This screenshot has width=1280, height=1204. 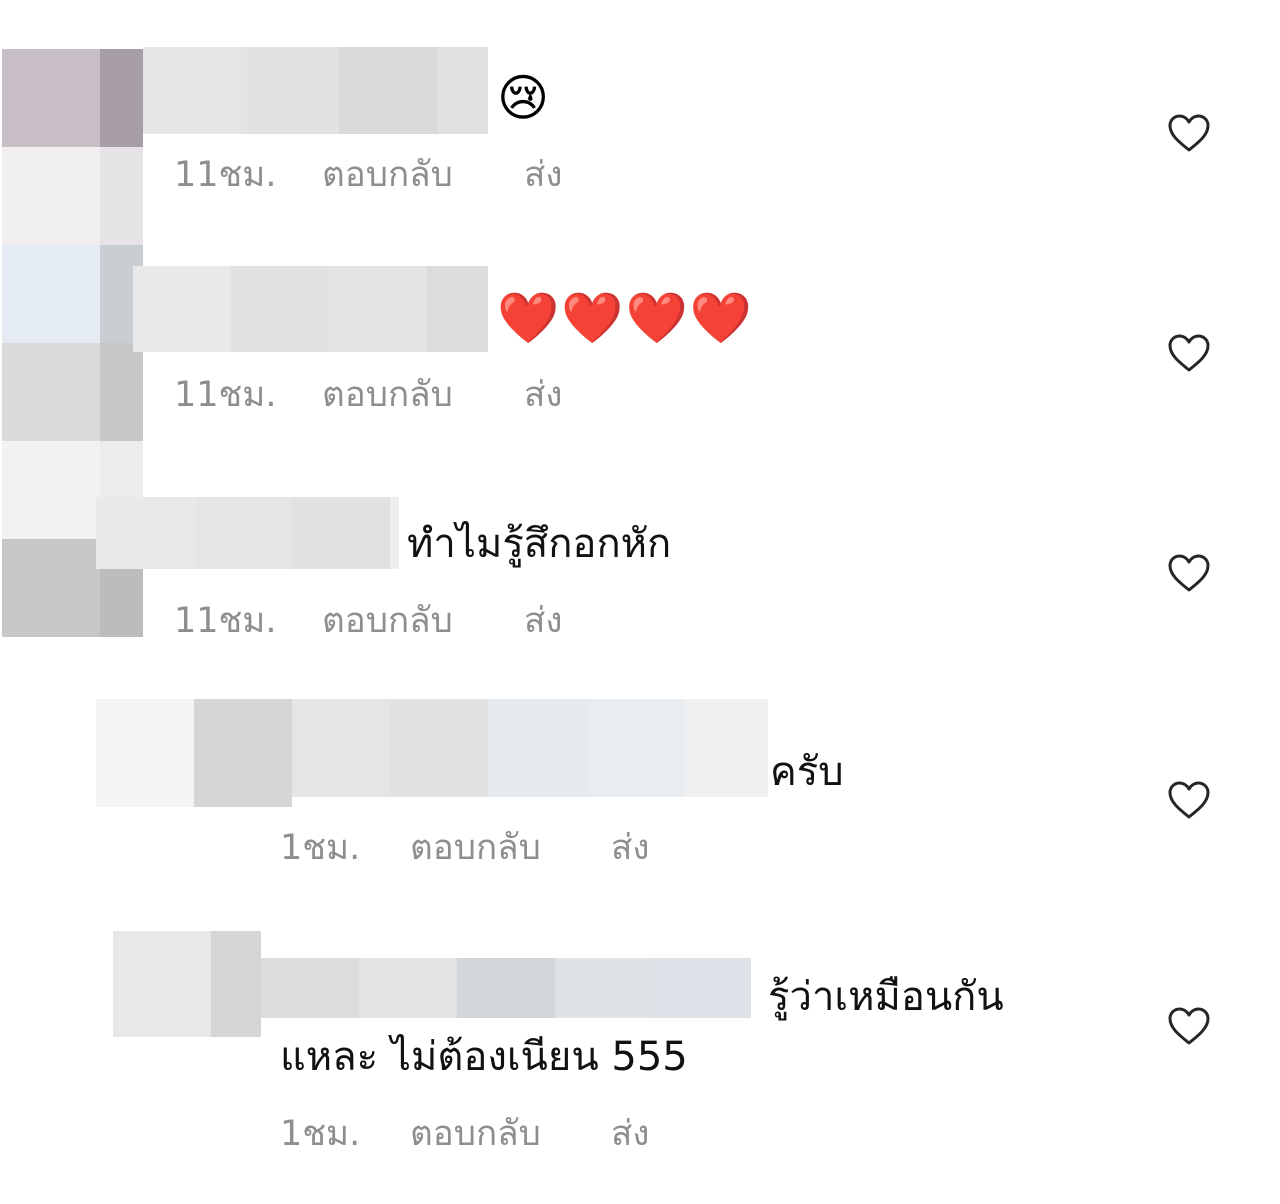 What do you see at coordinates (886, 997) in the screenshot?
I see `comment-text: รู้ว่าเหมือนกัน` at bounding box center [886, 997].